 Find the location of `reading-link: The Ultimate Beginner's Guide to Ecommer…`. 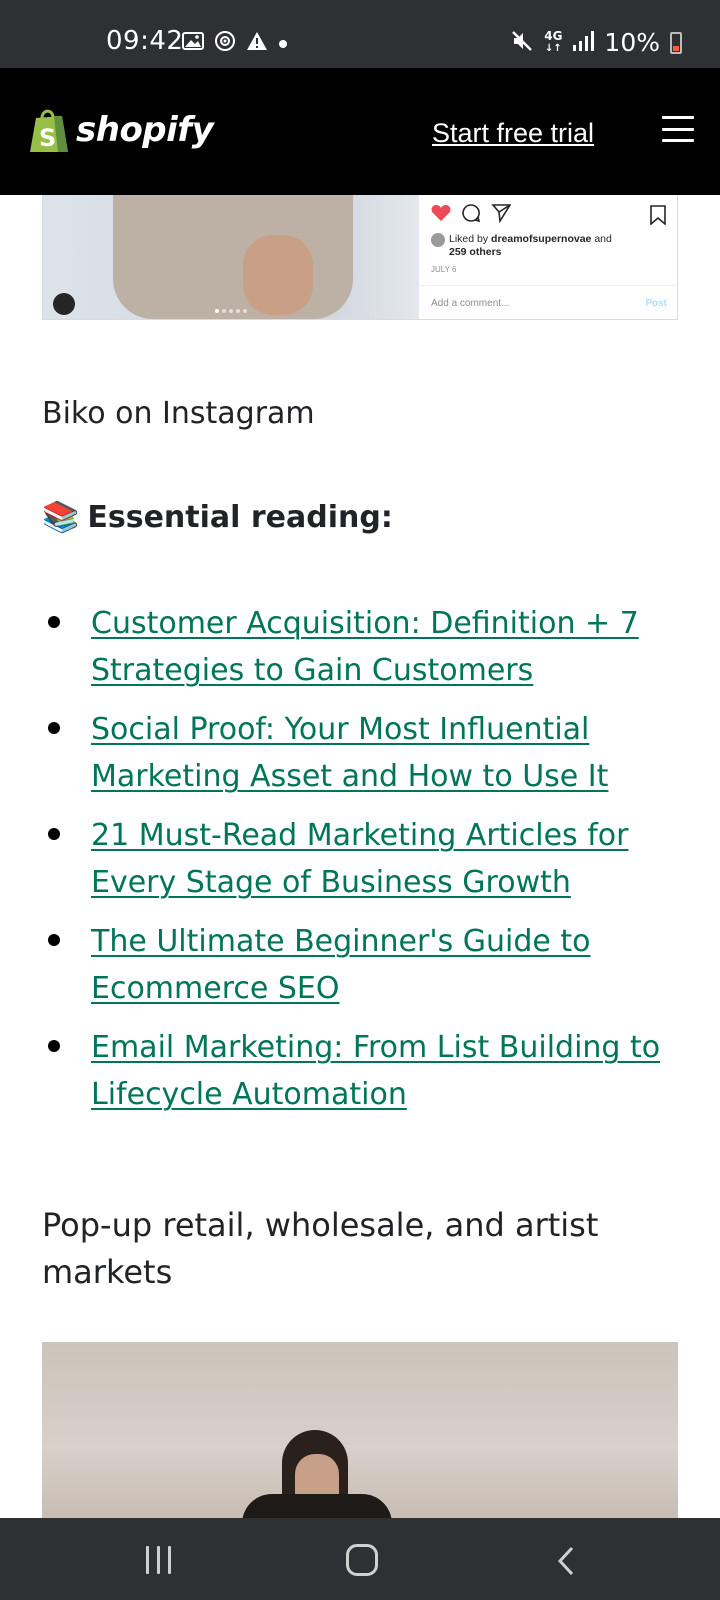

reading-link: The Ultimate Beginner's Guide to Ecommer… is located at coordinates (340, 965).